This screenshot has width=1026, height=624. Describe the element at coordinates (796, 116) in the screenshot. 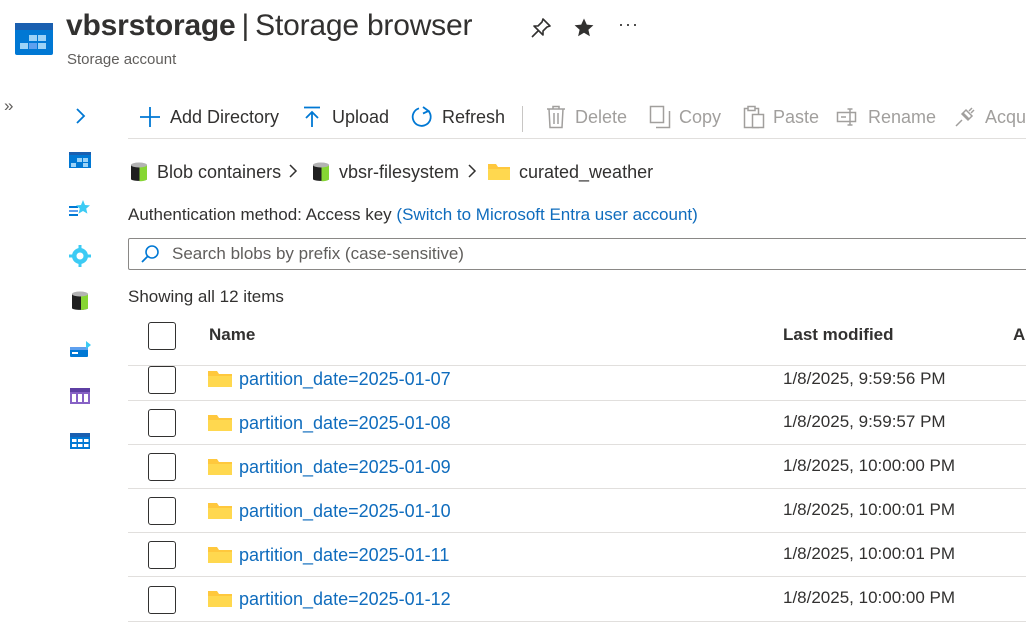

I see `paste-label: Paste` at that location.